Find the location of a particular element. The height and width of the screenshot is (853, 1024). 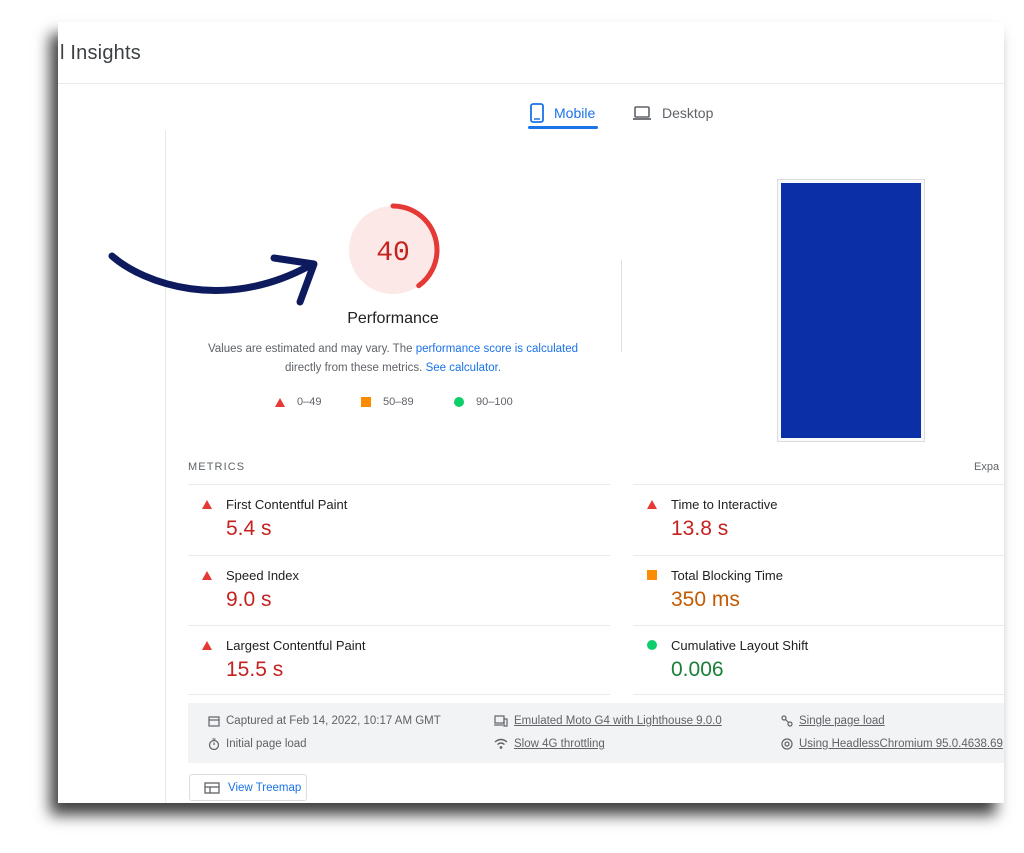

wifi-icon is located at coordinates (501, 743).